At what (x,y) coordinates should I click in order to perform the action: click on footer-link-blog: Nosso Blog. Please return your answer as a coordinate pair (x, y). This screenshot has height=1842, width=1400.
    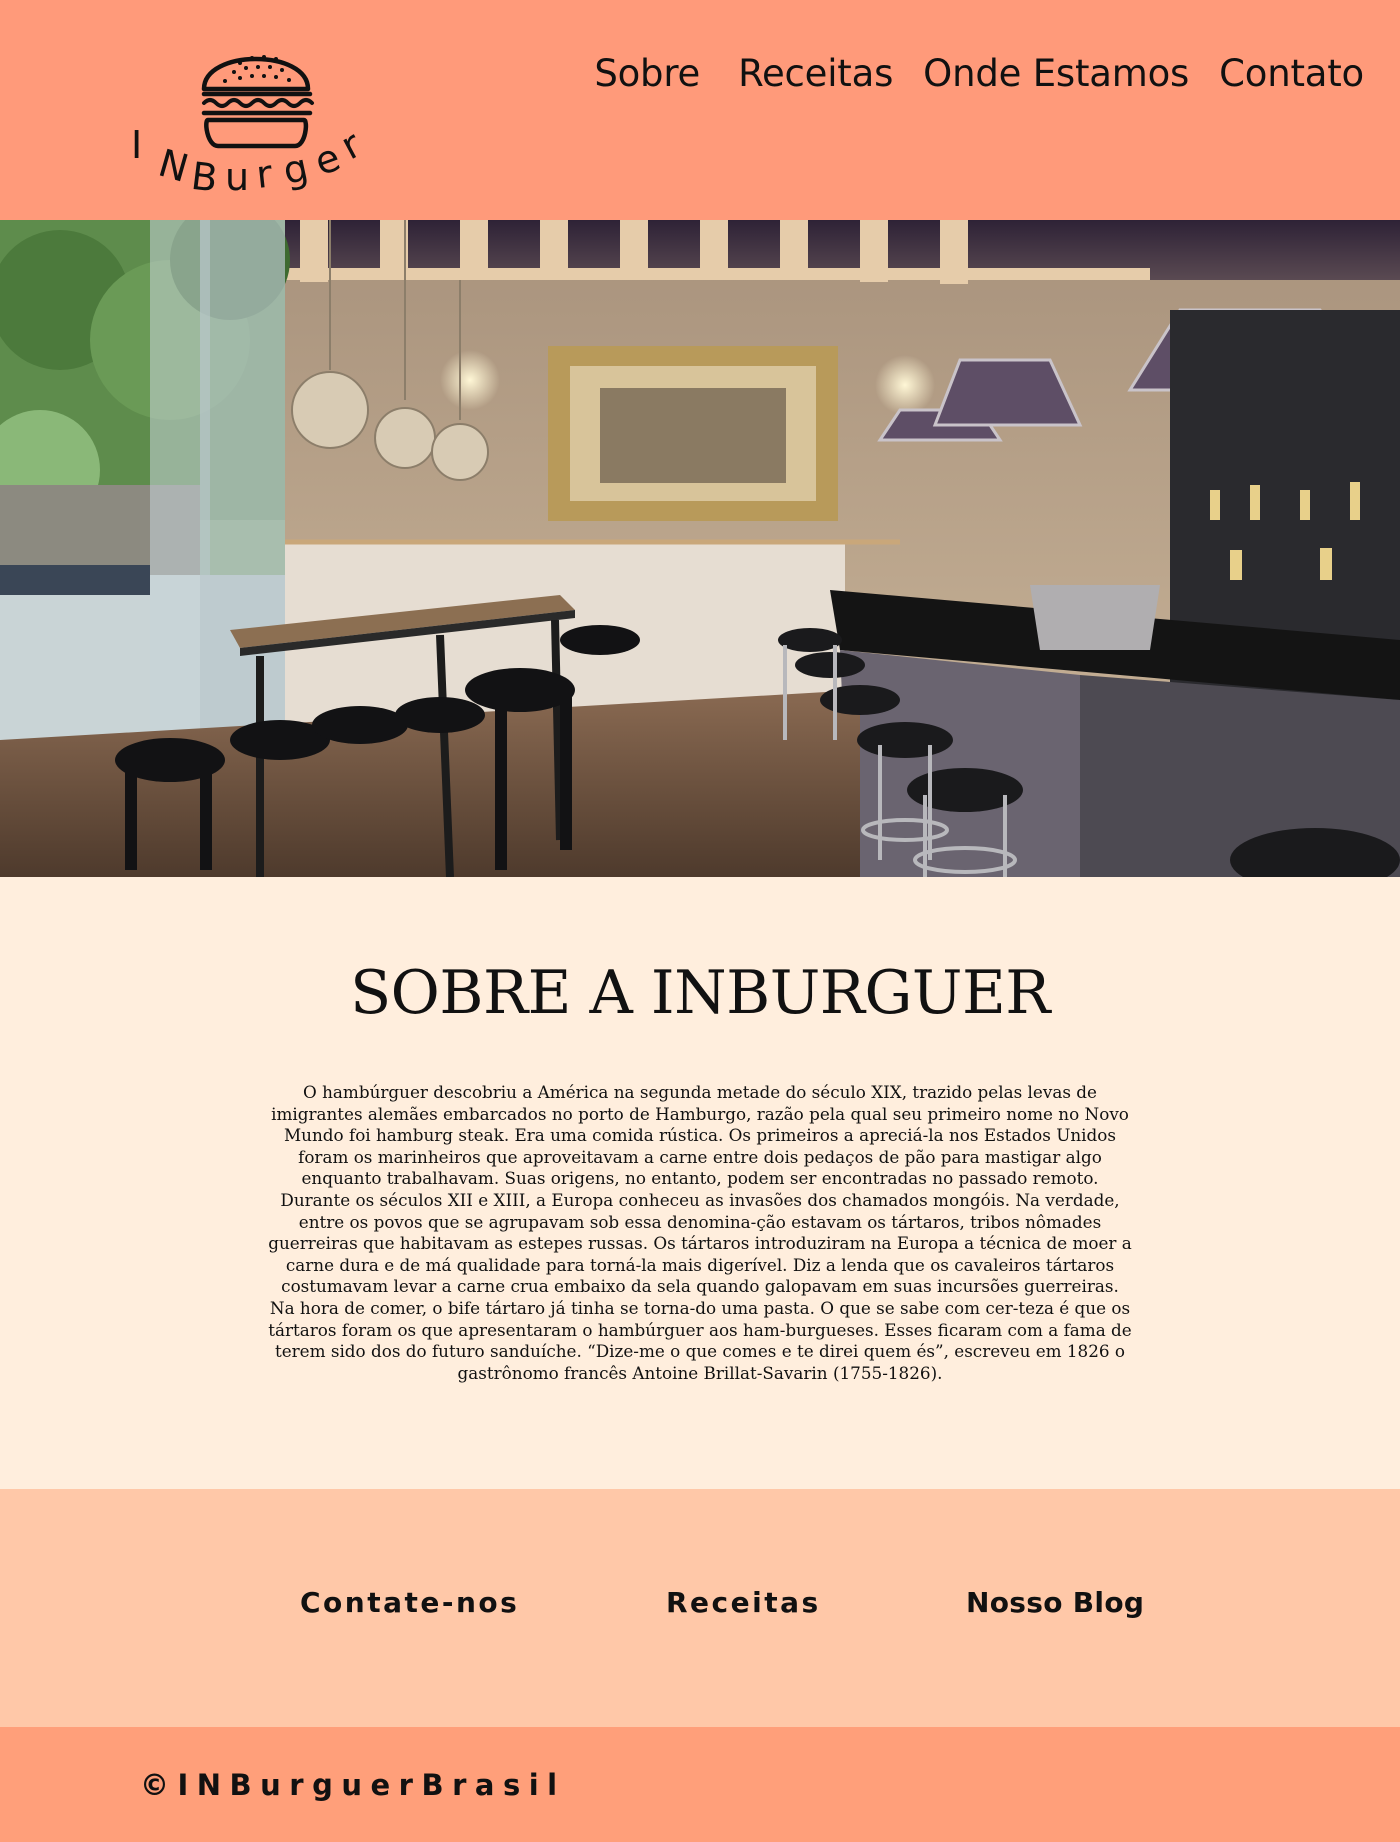
    Looking at the image, I should click on (1055, 1603).